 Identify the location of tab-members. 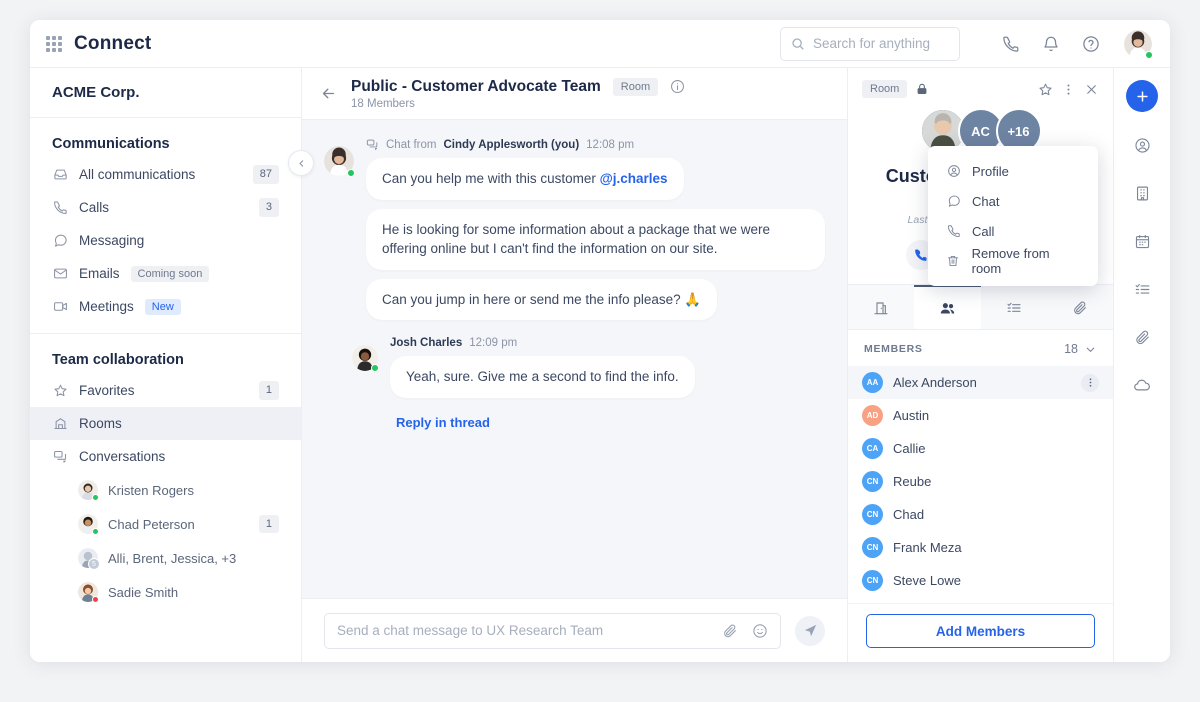
(947, 307).